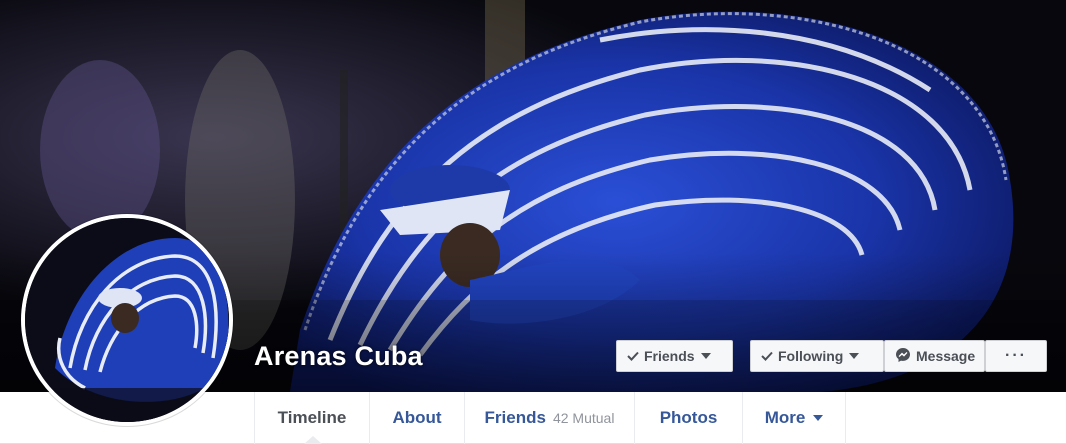 The width and height of the screenshot is (1066, 444). I want to click on ellipsis-icon: ···, so click(1016, 356).